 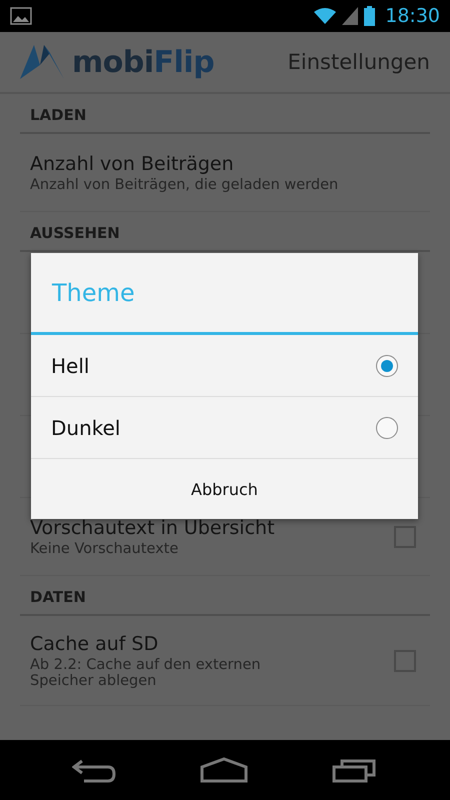 What do you see at coordinates (105, 548) in the screenshot?
I see `item-summary: Keine Vorschautexte` at bounding box center [105, 548].